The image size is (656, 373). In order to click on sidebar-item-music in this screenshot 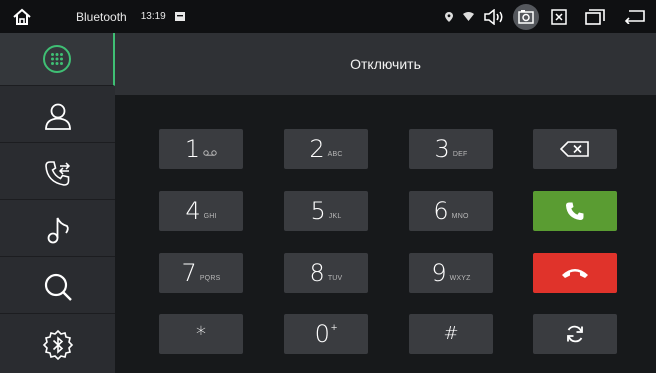, I will do `click(57, 230)`.